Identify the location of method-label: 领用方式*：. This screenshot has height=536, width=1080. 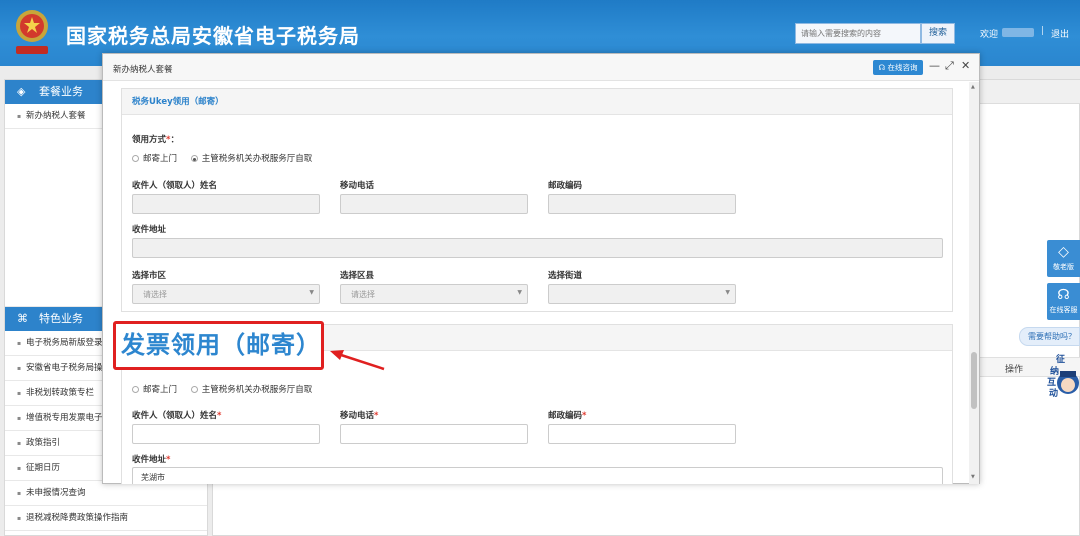
(155, 139).